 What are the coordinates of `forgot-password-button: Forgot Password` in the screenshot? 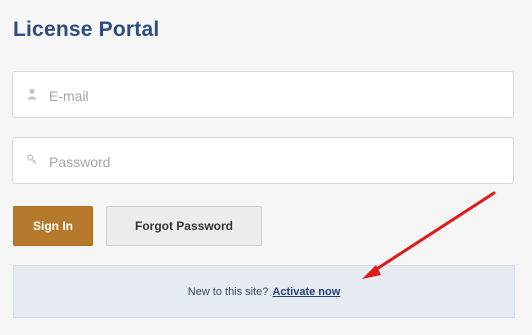 It's located at (184, 226).